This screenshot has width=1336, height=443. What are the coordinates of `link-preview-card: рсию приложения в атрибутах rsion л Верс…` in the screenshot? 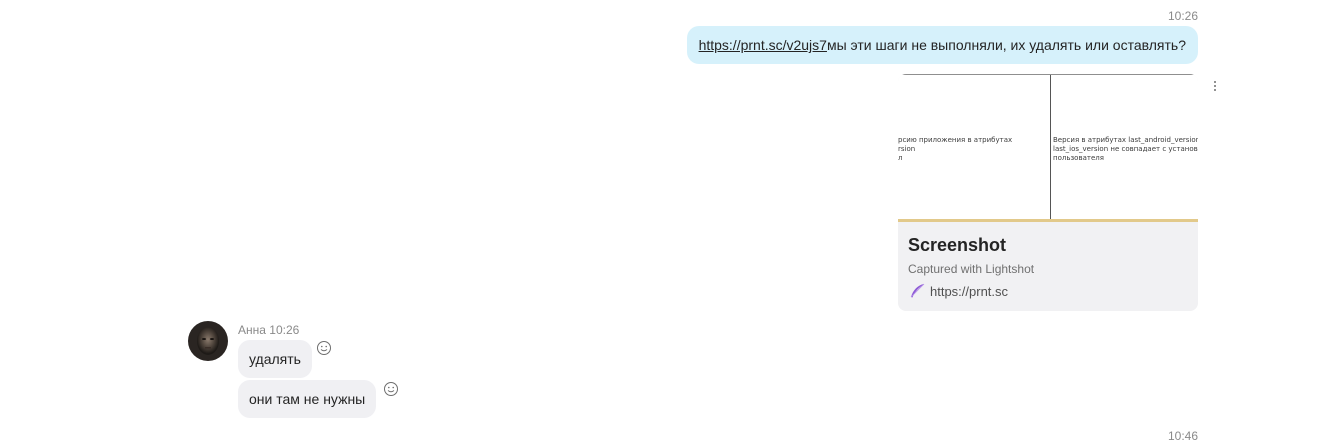 It's located at (1048, 192).